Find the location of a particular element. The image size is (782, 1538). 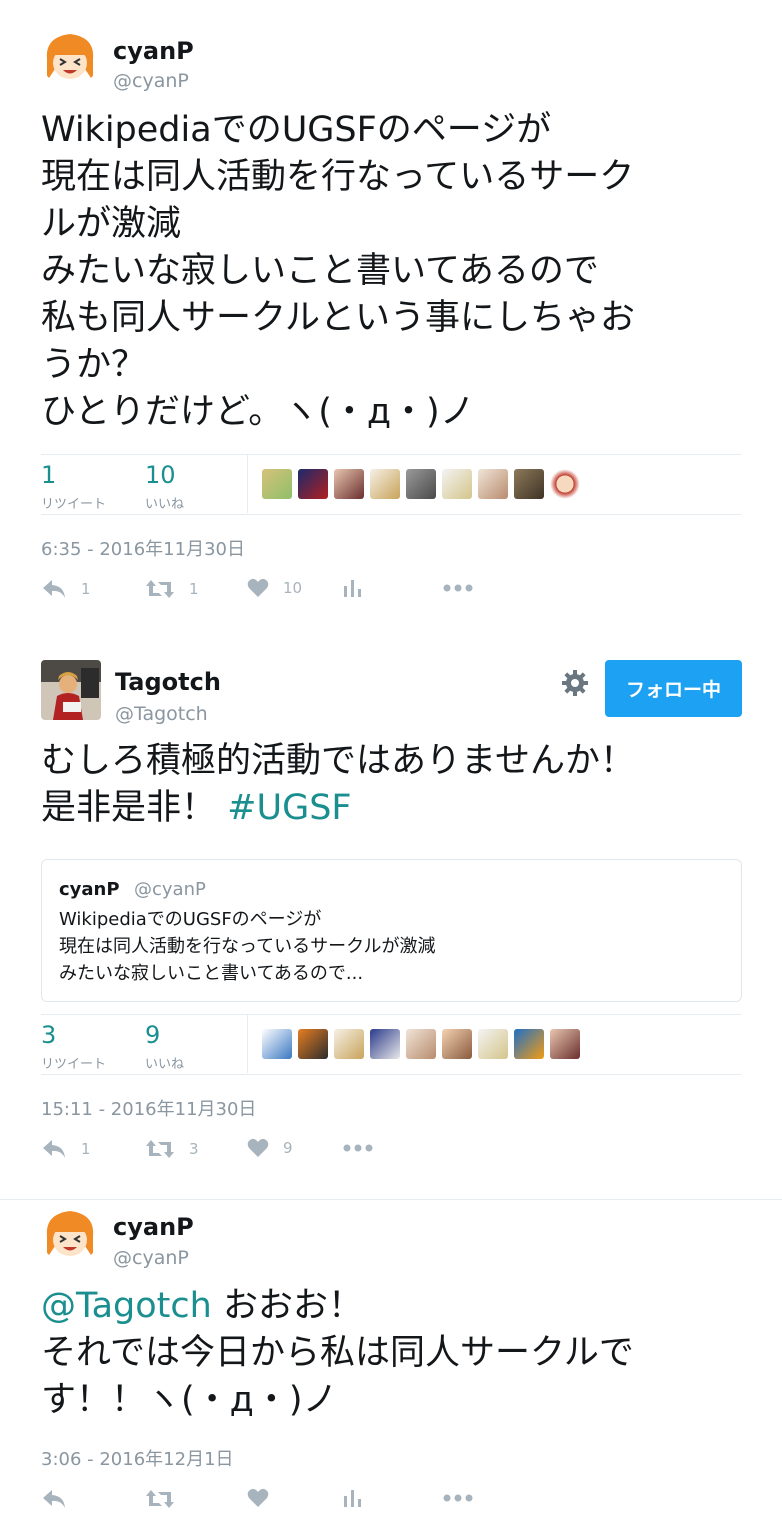

timestamp: 15:11 - 2016年11月30日 is located at coordinates (148, 1108).